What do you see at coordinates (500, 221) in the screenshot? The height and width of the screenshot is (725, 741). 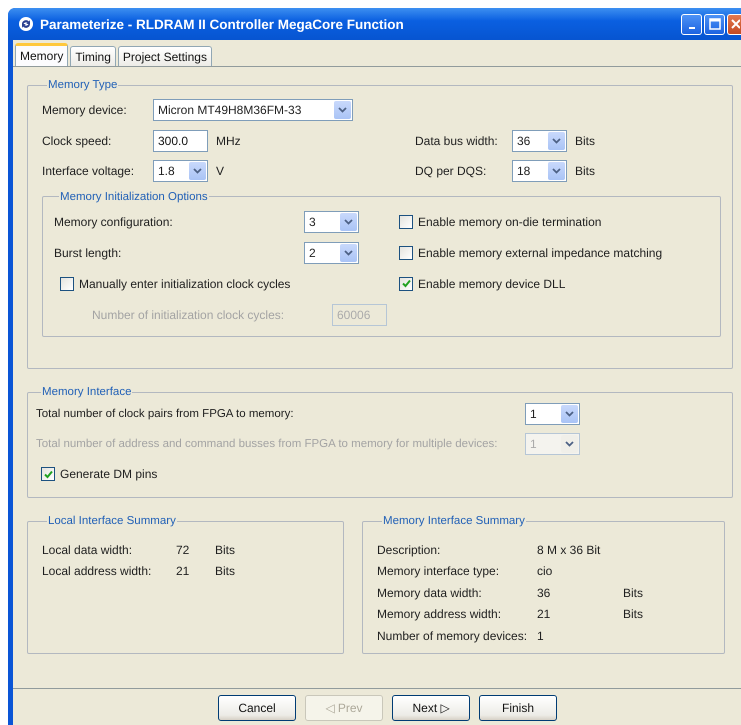 I see `checkbox: Enable memory on-die termination` at bounding box center [500, 221].